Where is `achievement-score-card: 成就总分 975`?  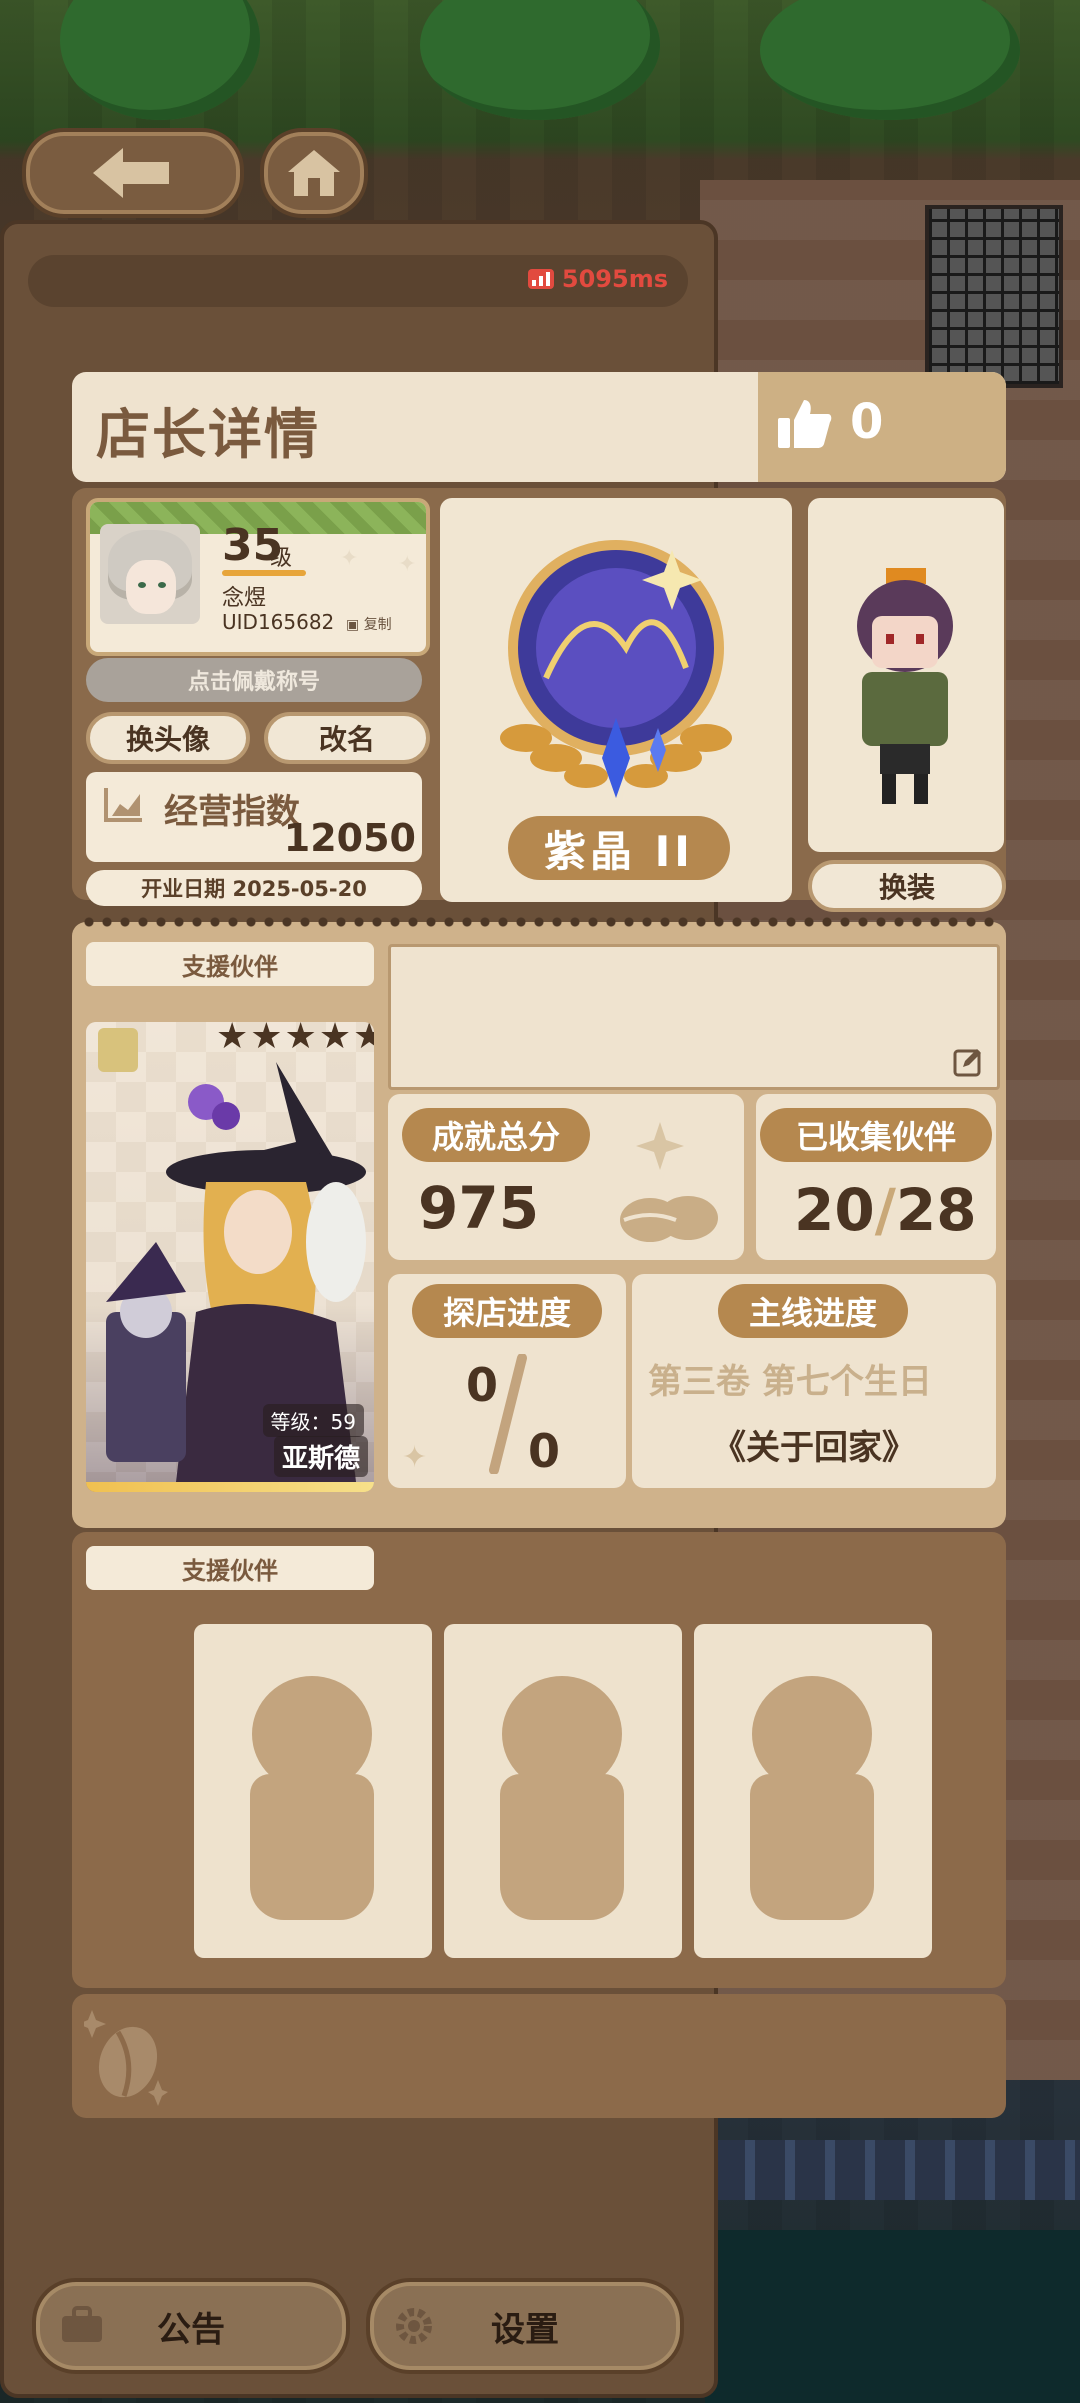 achievement-score-card: 成就总分 975 is located at coordinates (566, 1177).